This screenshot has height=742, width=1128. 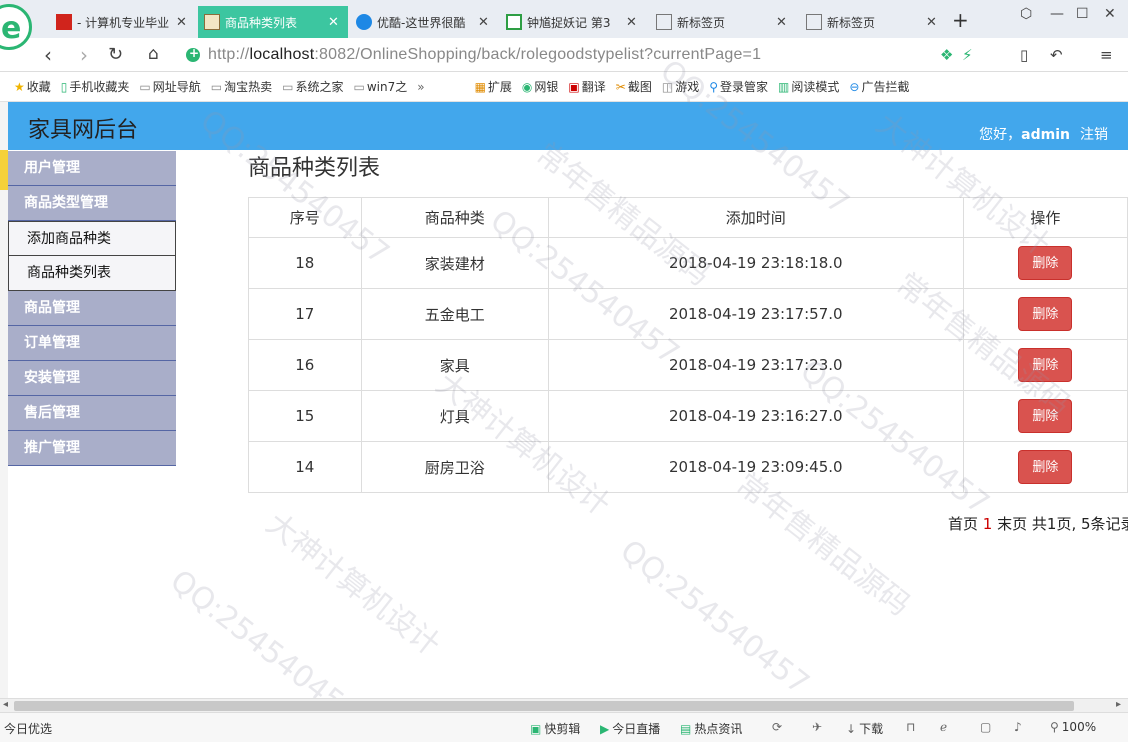 What do you see at coordinates (1094, 135) in the screenshot?
I see `logout-link: 注销` at bounding box center [1094, 135].